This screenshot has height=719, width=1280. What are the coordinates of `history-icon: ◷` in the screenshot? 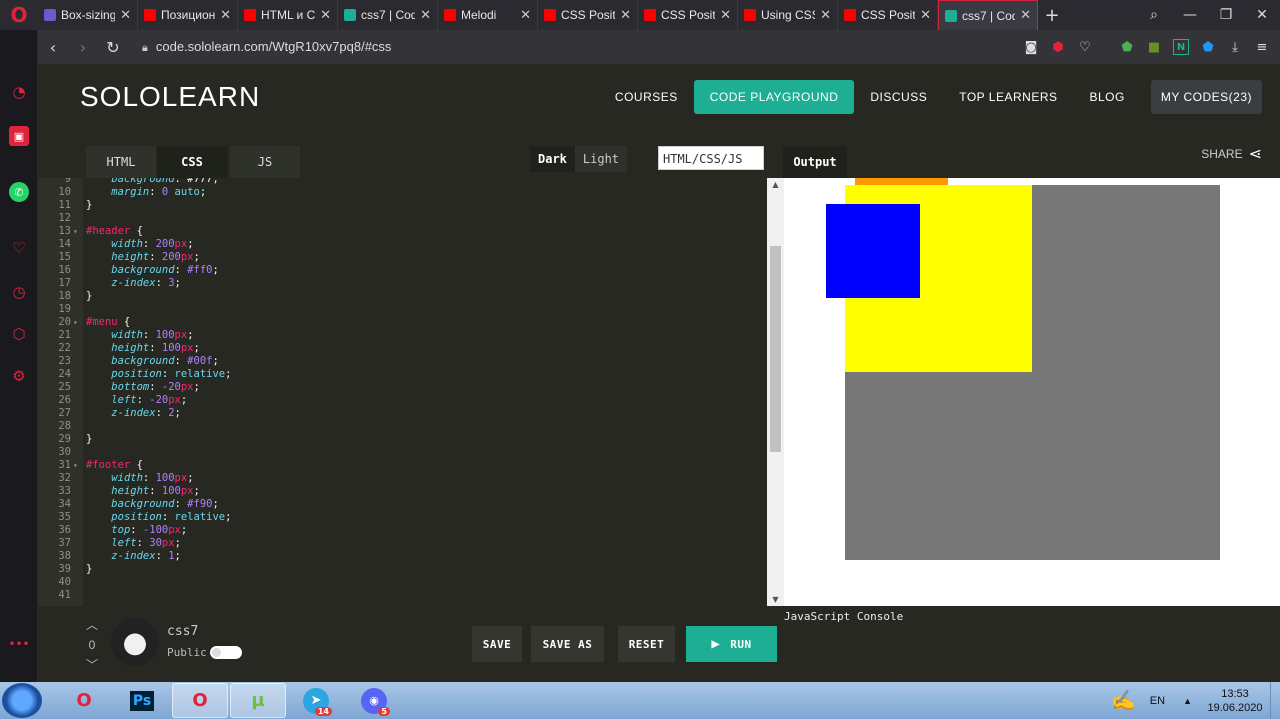 It's located at (19, 292).